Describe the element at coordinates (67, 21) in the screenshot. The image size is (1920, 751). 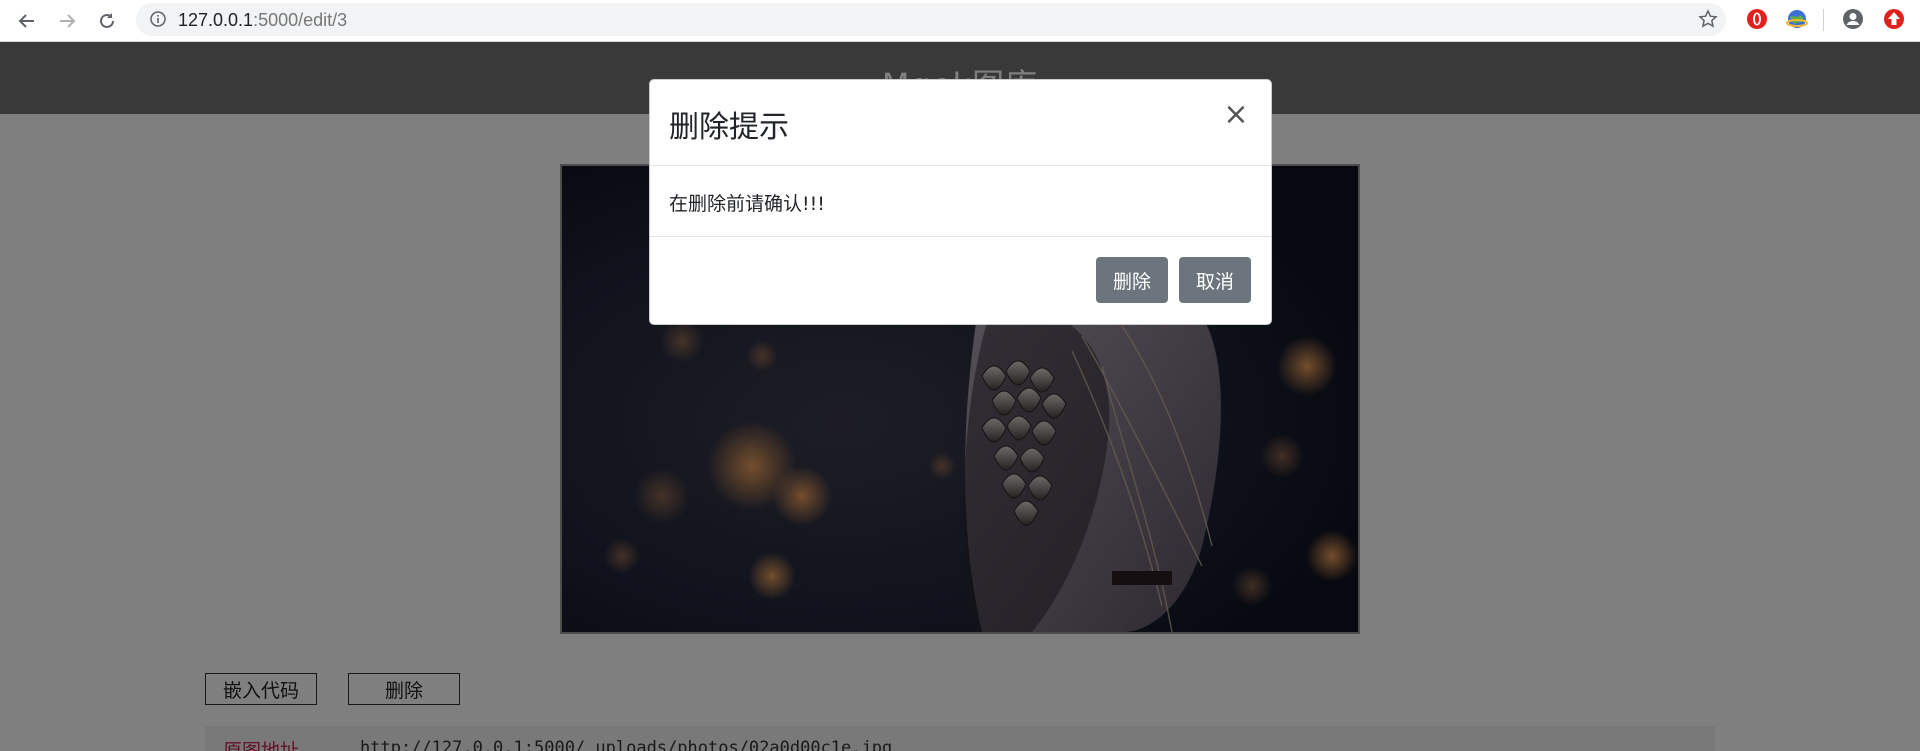
I see `forward-icon` at that location.